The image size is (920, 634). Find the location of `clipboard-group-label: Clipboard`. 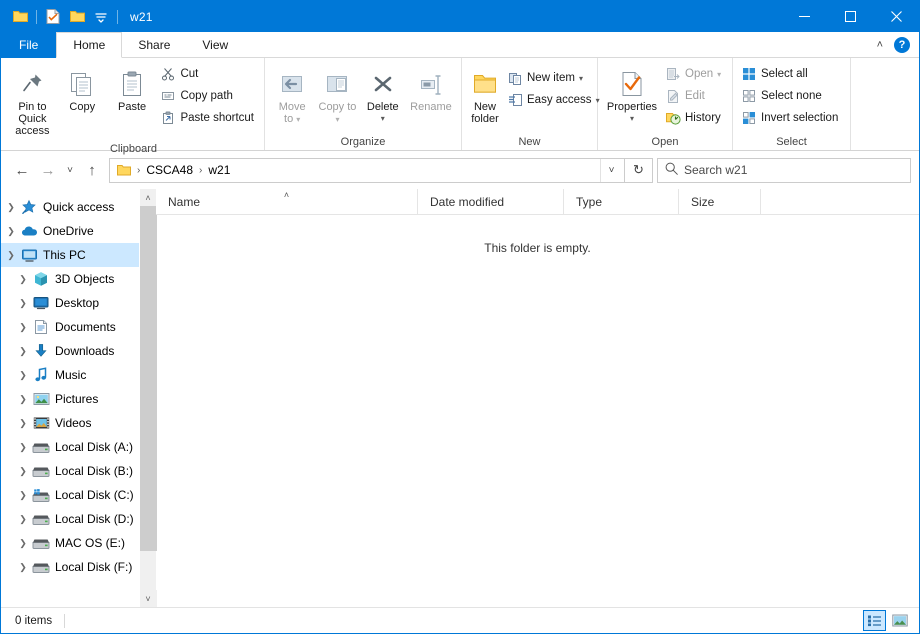

clipboard-group-label: Clipboard is located at coordinates (133, 149).